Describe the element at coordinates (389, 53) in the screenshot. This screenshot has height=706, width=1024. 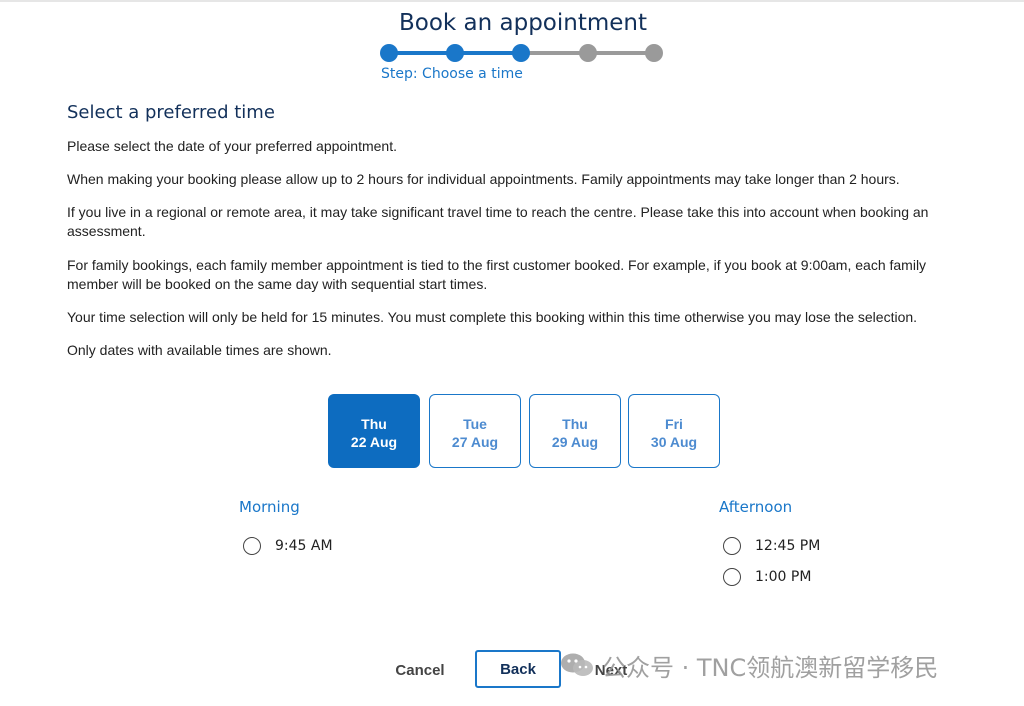
I see `step-1-dot` at that location.